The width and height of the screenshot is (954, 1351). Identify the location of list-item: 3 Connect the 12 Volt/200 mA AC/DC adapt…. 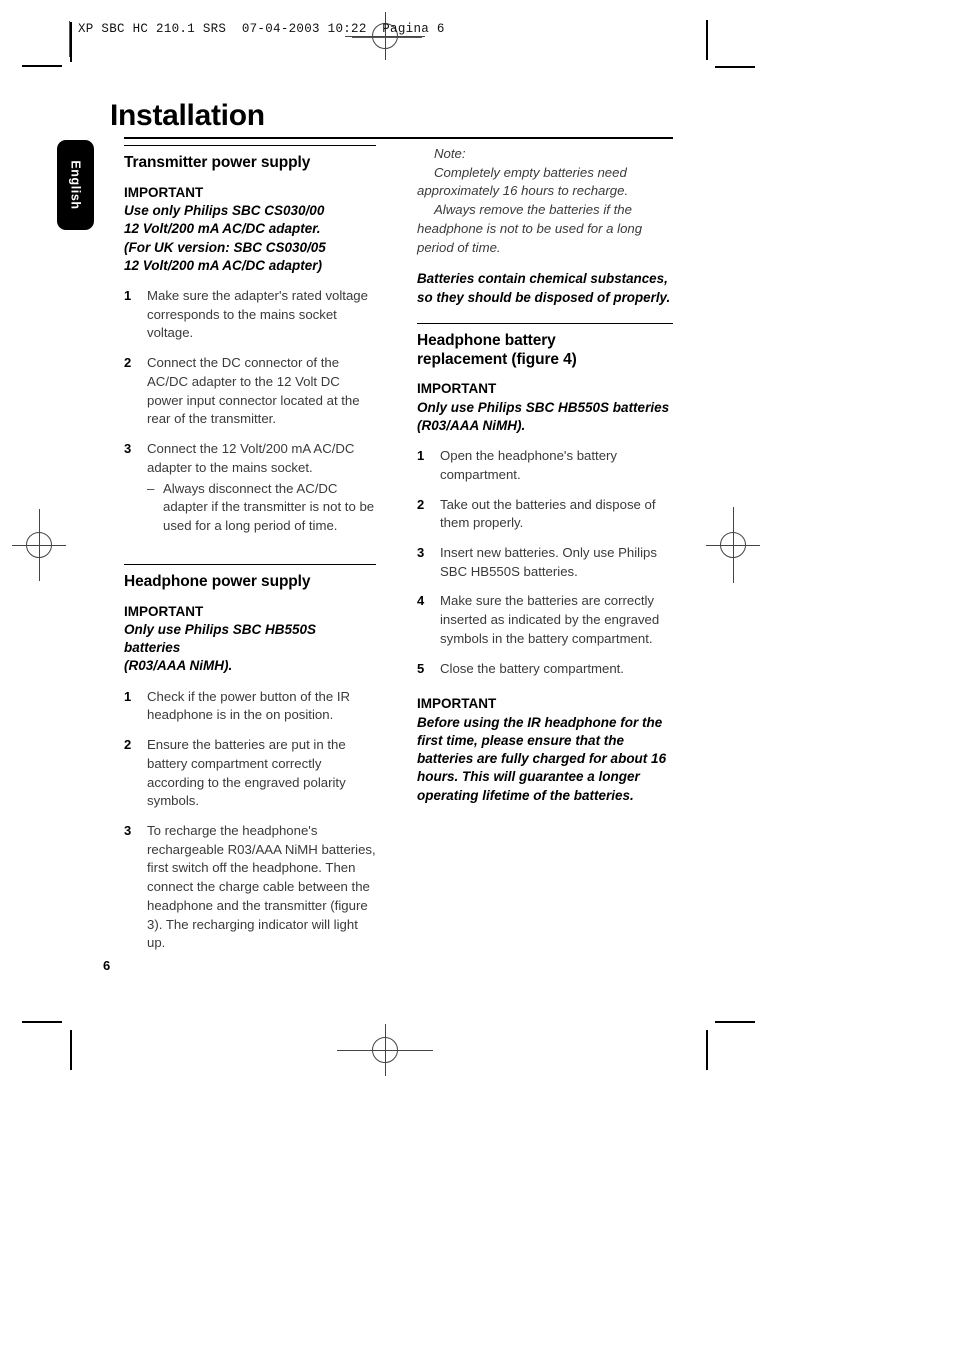
(250, 488).